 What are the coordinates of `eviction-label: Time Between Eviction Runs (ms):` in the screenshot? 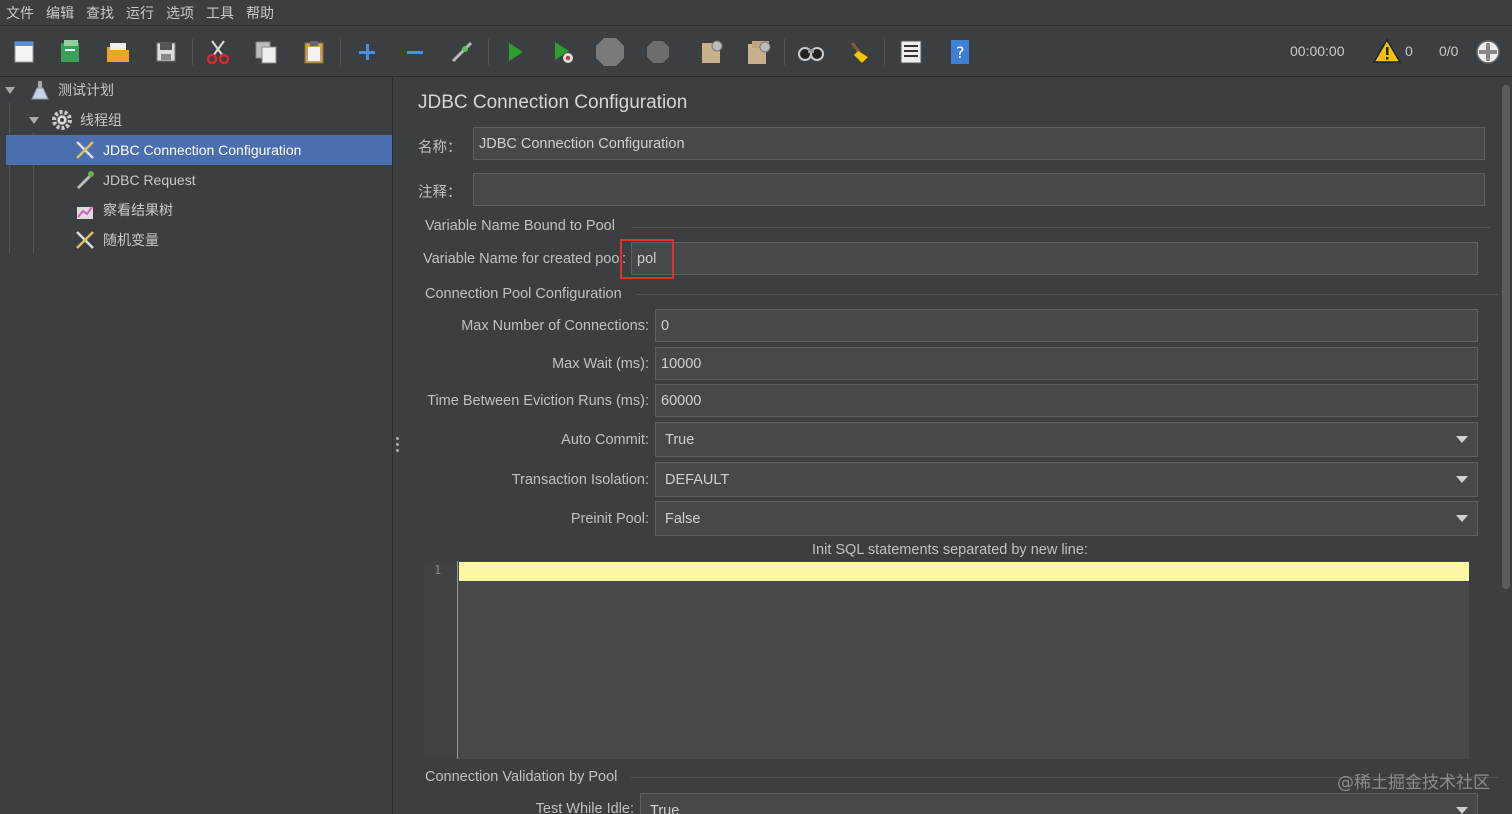 It's located at (538, 401).